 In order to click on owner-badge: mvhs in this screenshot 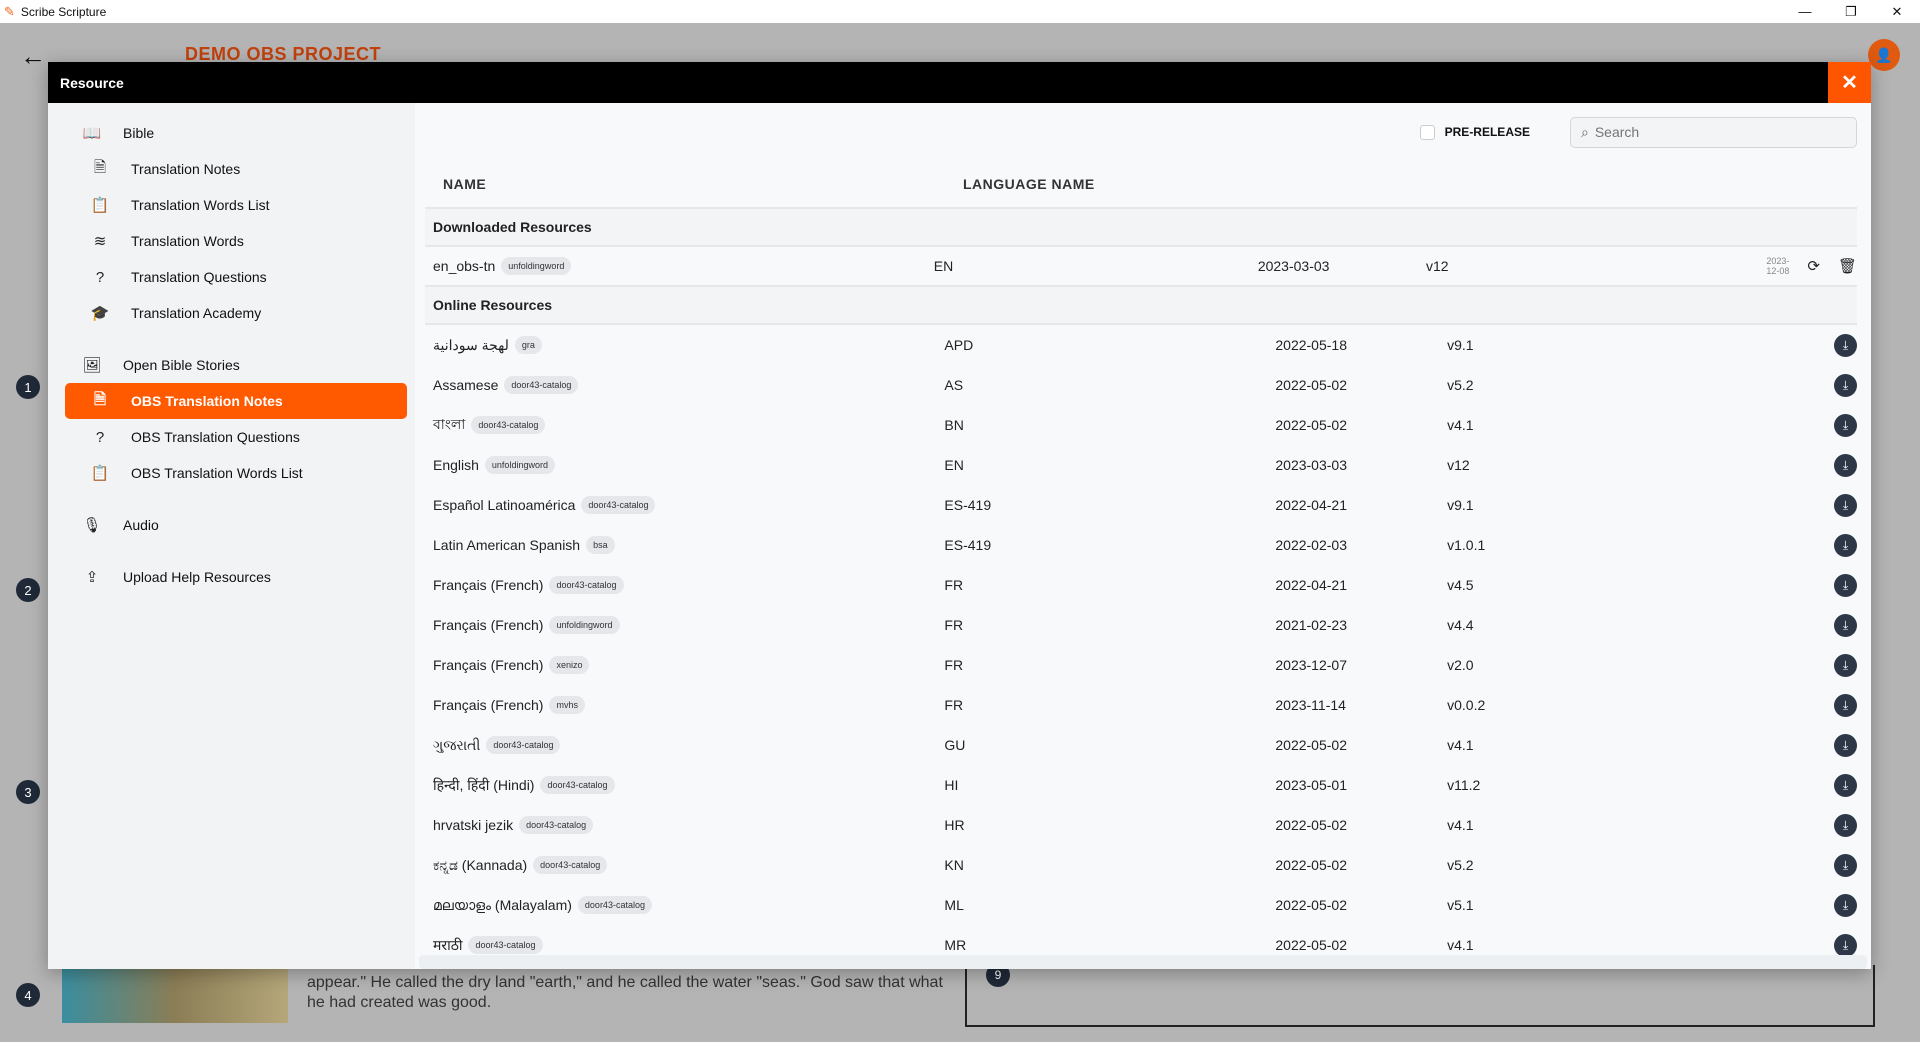, I will do `click(567, 705)`.